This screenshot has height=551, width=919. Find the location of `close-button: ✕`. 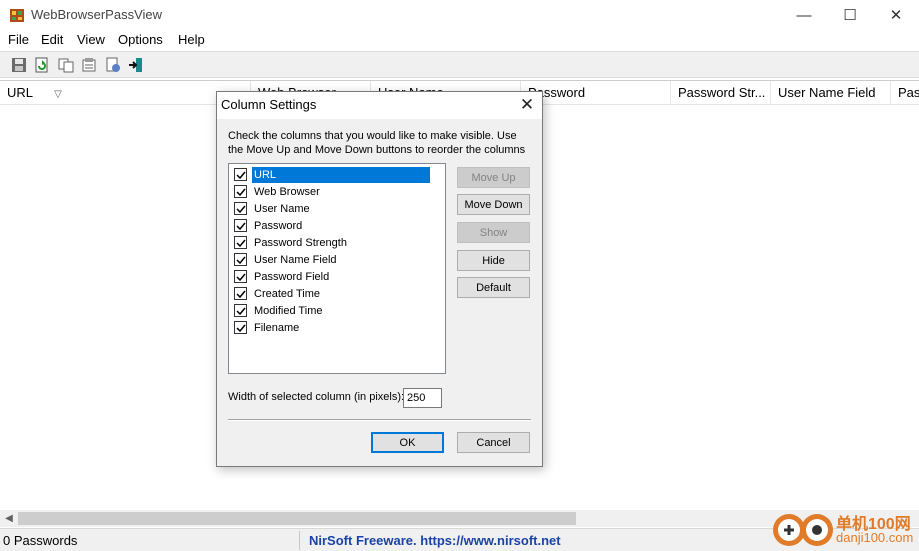

close-button: ✕ is located at coordinates (896, 15).